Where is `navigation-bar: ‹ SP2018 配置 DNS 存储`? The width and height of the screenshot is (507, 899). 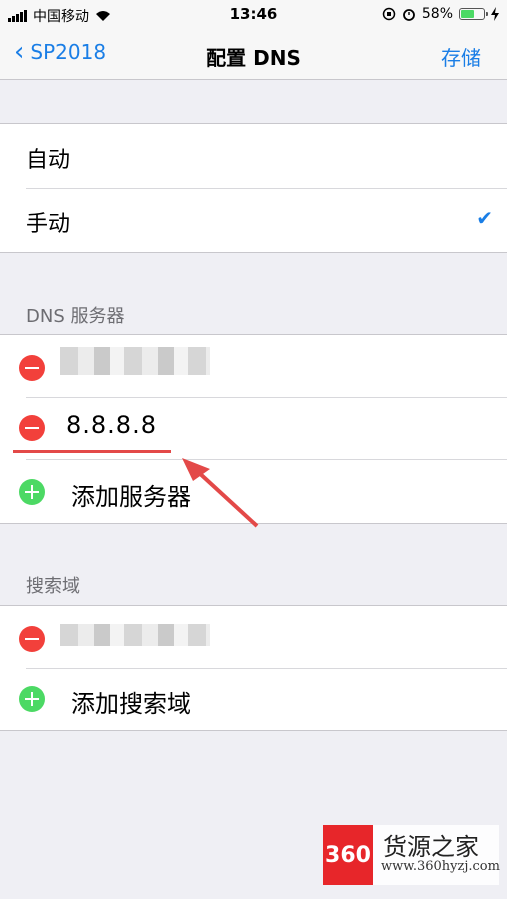
navigation-bar: ‹ SP2018 配置 DNS 存储 is located at coordinates (253, 55).